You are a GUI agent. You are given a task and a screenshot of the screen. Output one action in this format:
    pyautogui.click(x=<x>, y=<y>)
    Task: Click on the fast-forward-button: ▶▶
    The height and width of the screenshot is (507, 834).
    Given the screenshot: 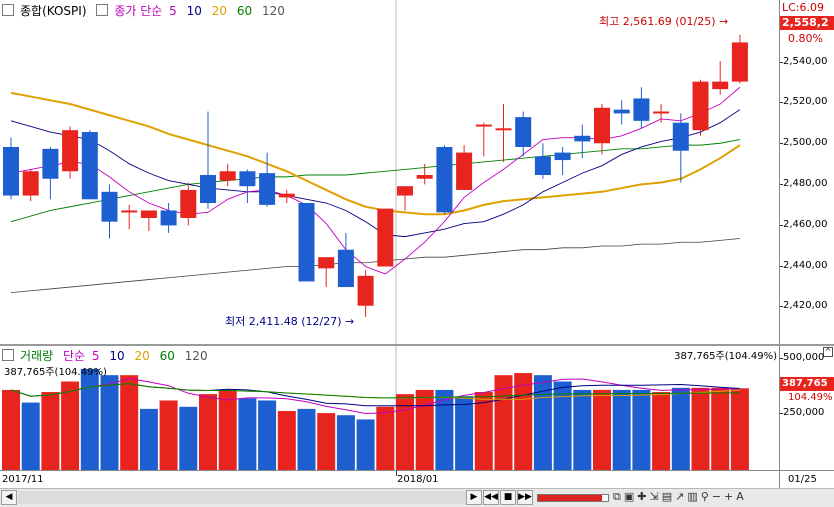 What is the action you would take?
    pyautogui.click(x=525, y=497)
    